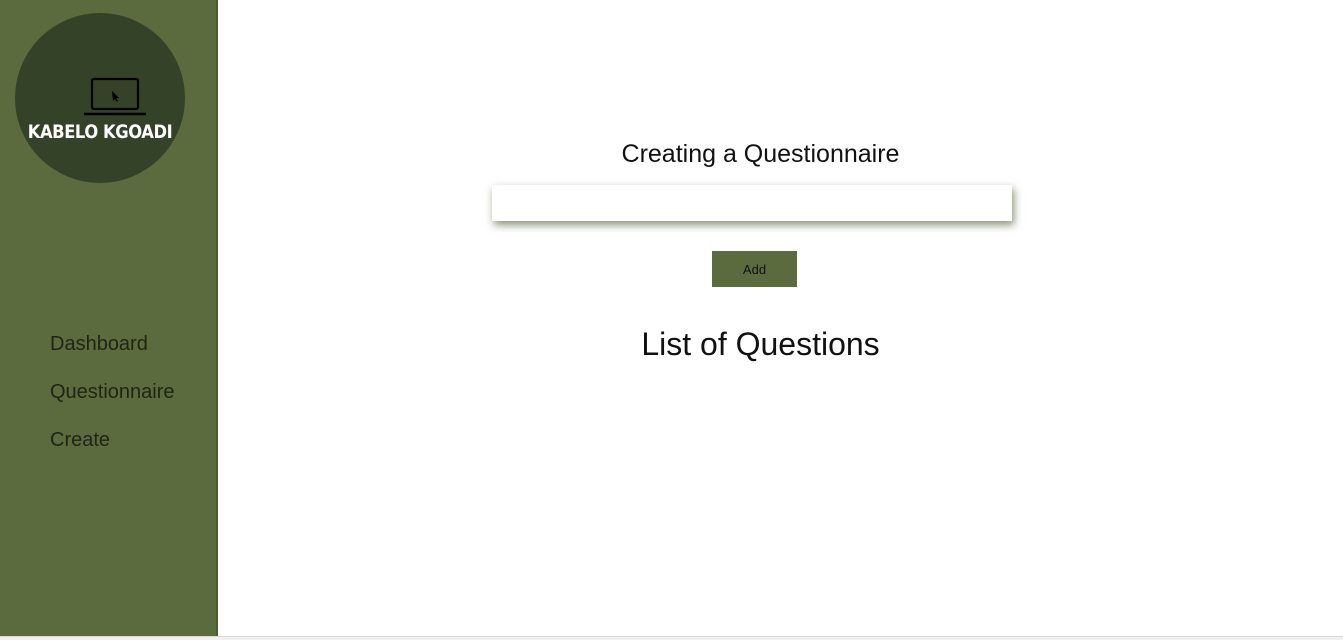  I want to click on sidebar-item-questionnaire: Questionnaire, so click(112, 402).